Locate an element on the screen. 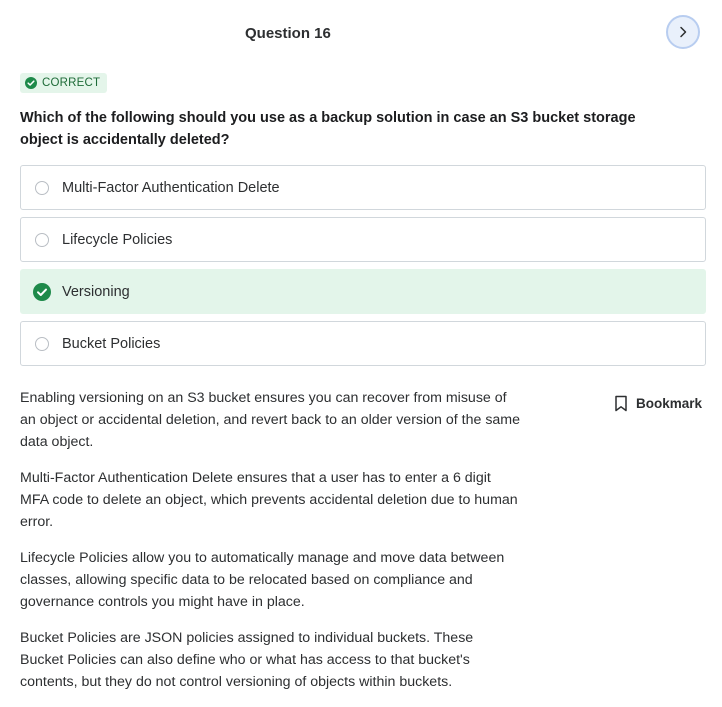  bookmark-icon is located at coordinates (621, 403).